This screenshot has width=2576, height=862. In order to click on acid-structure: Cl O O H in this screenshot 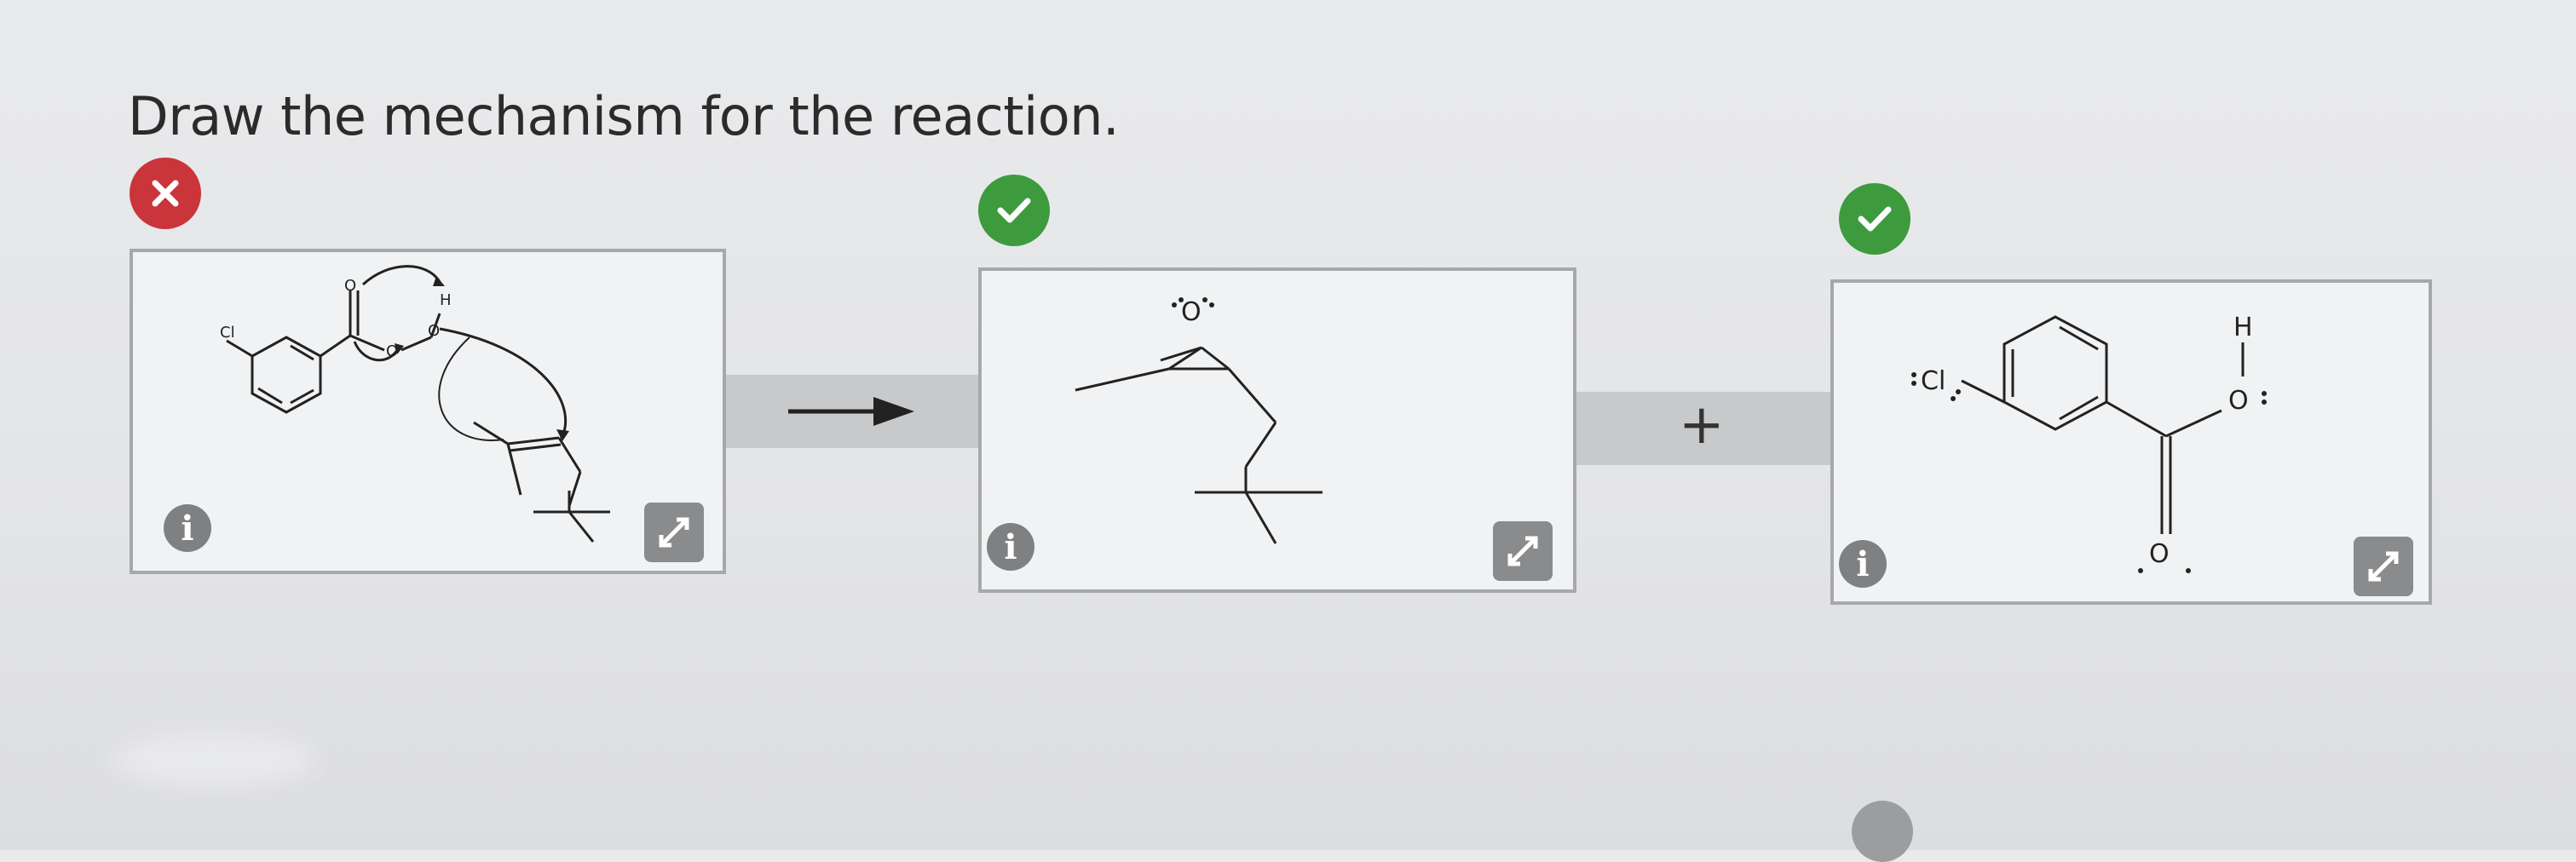, I will do `click(2131, 442)`.